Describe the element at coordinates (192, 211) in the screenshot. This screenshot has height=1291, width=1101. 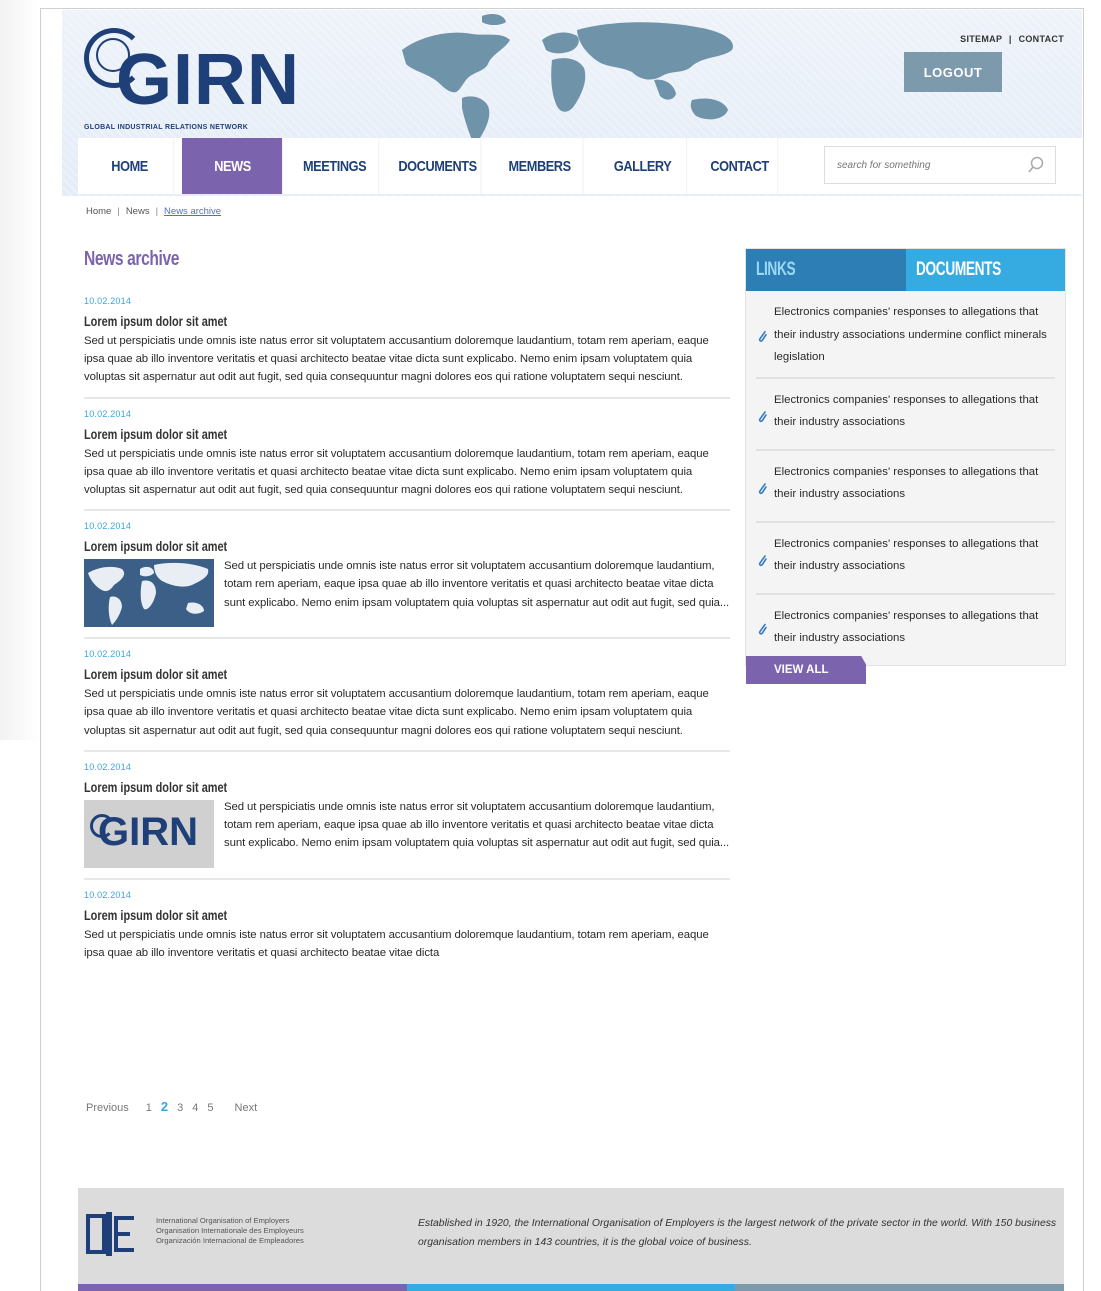
I see `breadcrumb-current: News archive` at that location.